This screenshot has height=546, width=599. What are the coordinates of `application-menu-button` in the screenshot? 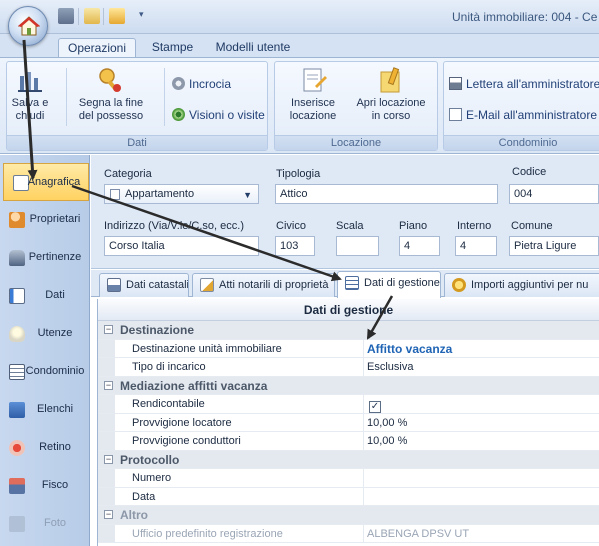 It's located at (28, 26).